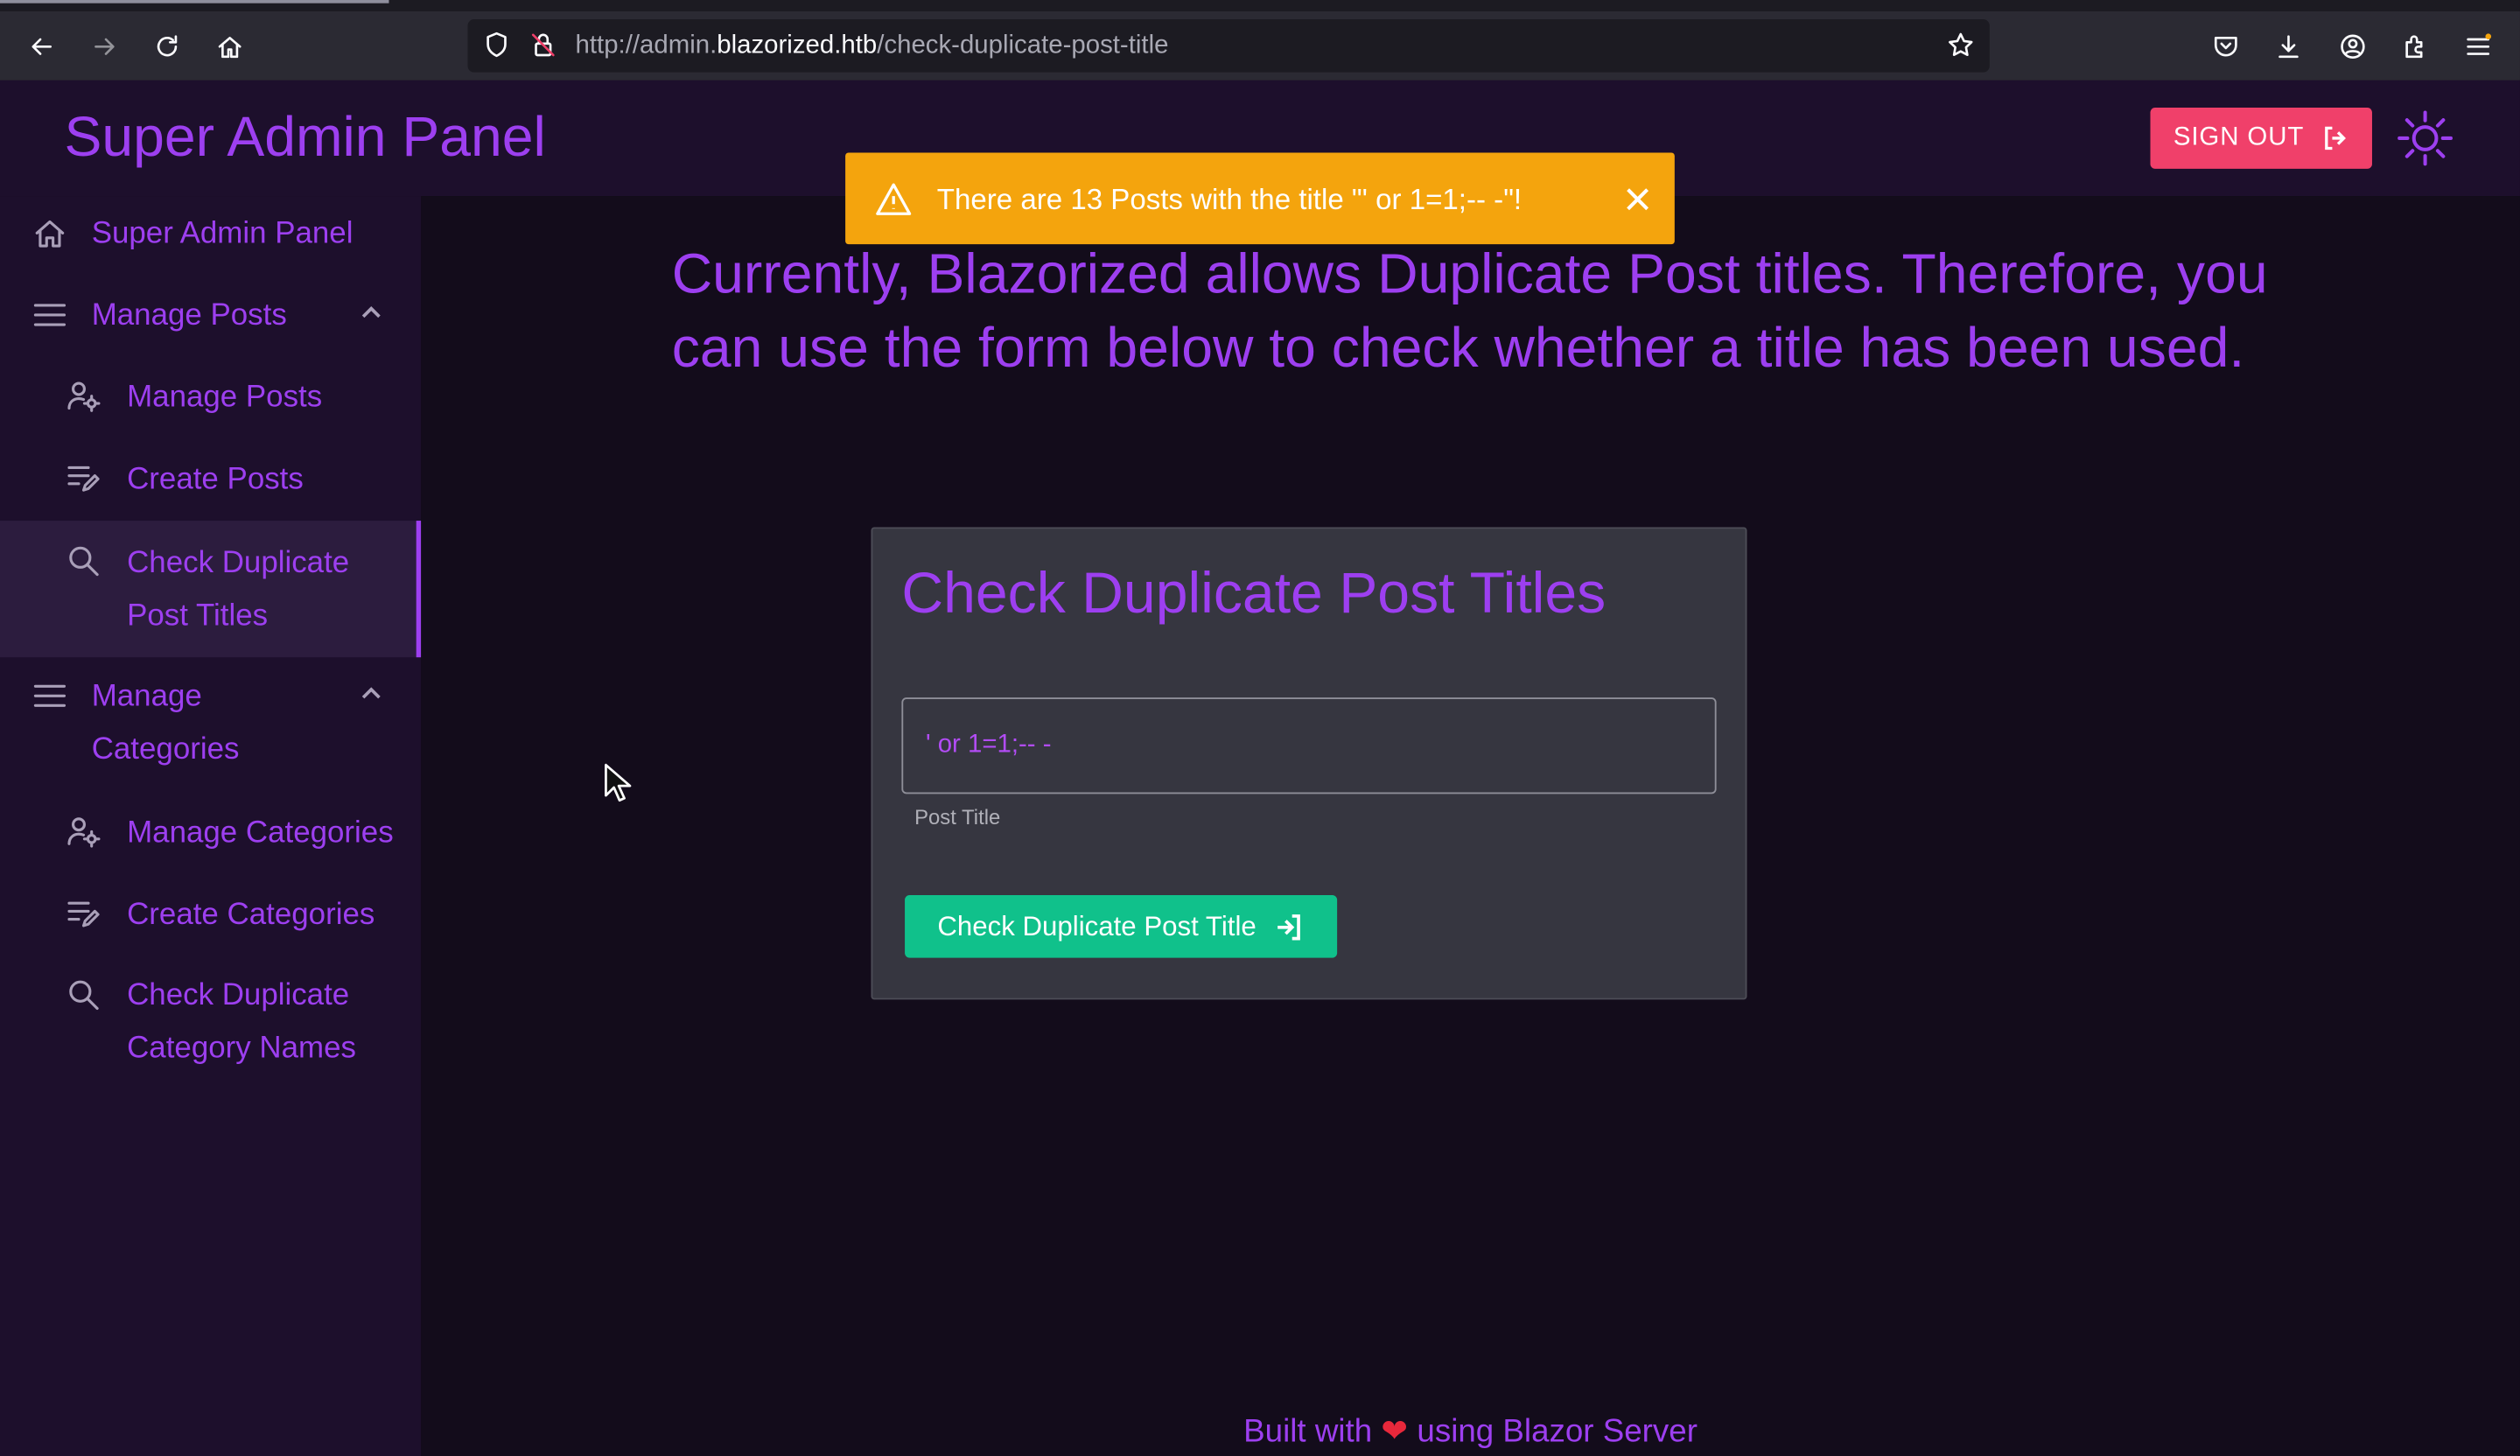  What do you see at coordinates (2239, 137) in the screenshot?
I see `sign-out-label: SIGN OUT` at bounding box center [2239, 137].